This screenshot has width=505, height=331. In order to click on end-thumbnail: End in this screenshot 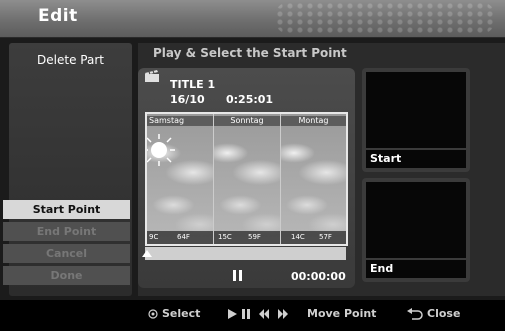, I will do `click(416, 230)`.